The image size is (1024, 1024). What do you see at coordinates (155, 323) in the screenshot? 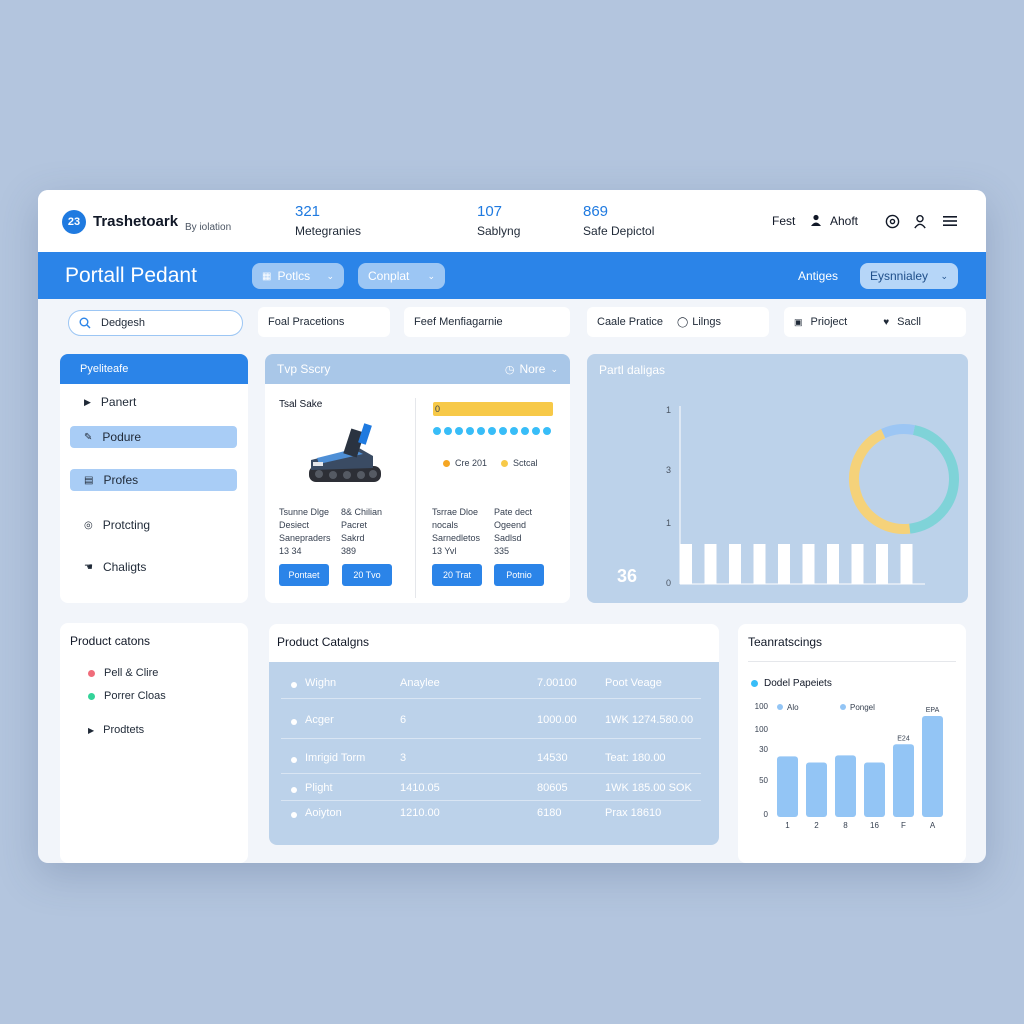
I see `search-box: Dedgesh` at bounding box center [155, 323].